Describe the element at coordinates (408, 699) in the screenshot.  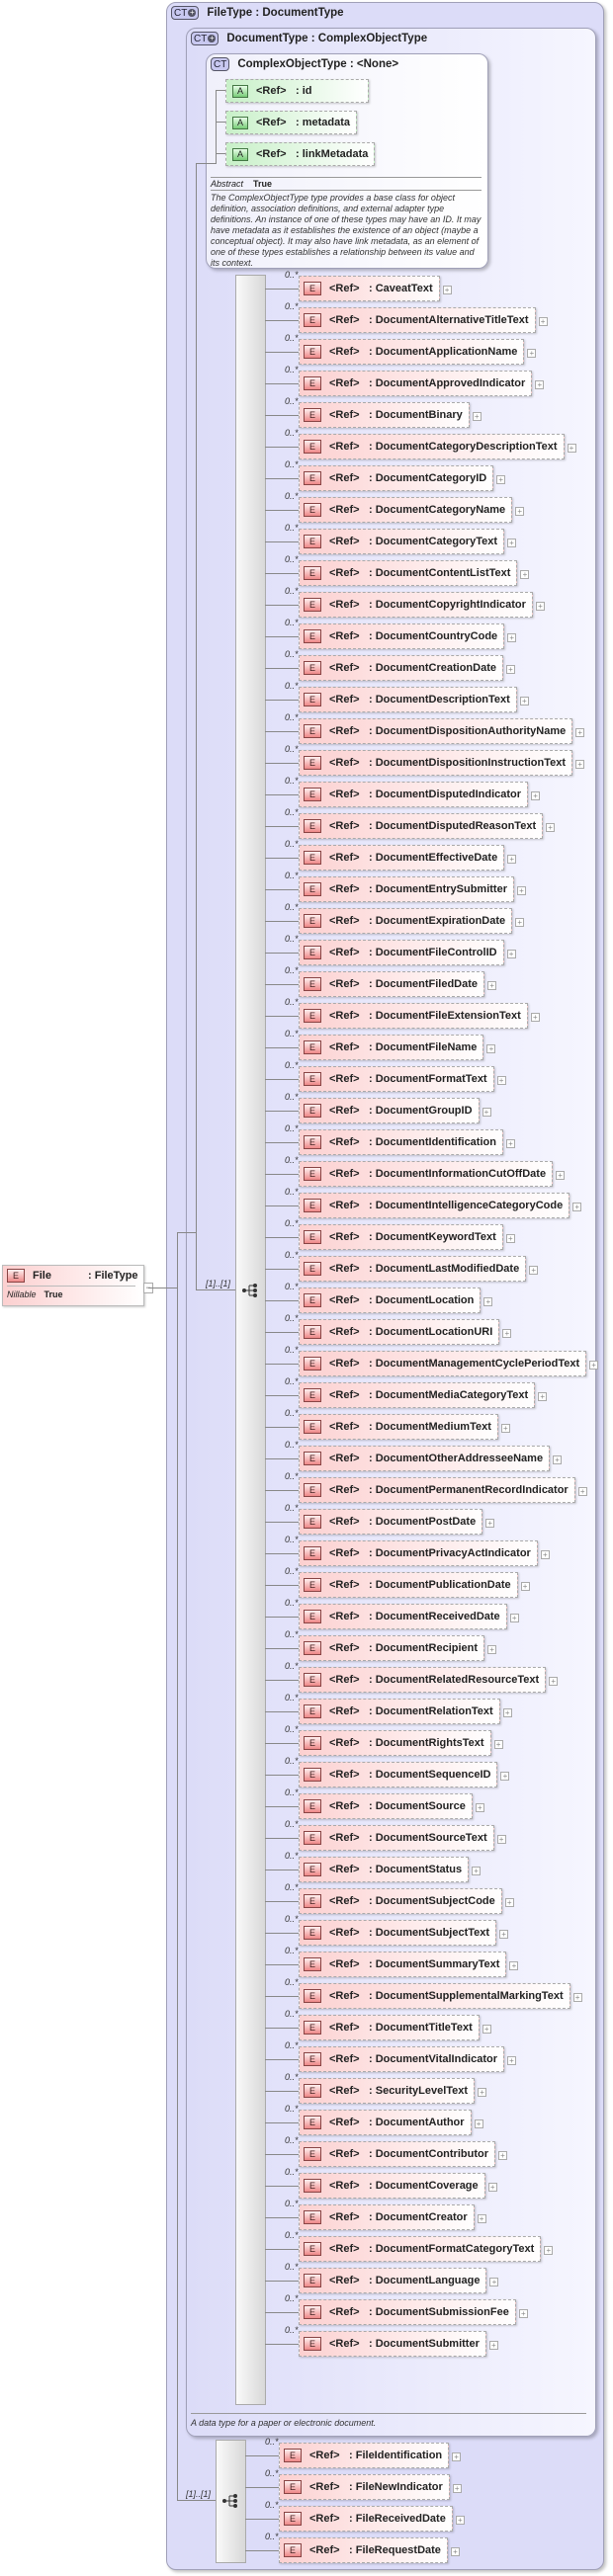
I see `element-box: E <Ref>: DocumentDescriptionText` at that location.